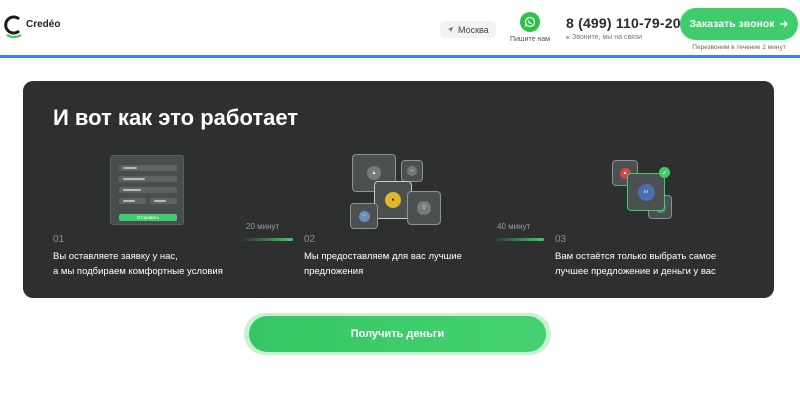 The image size is (800, 396). Describe the element at coordinates (374, 173) in the screenshot. I see `bank-logo-icon: ▲` at that location.